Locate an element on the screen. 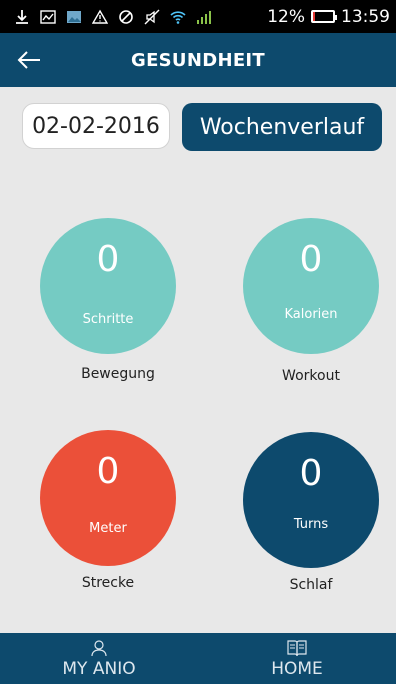 This screenshot has height=684, width=396. movement-label: Bewegung is located at coordinates (118, 374).